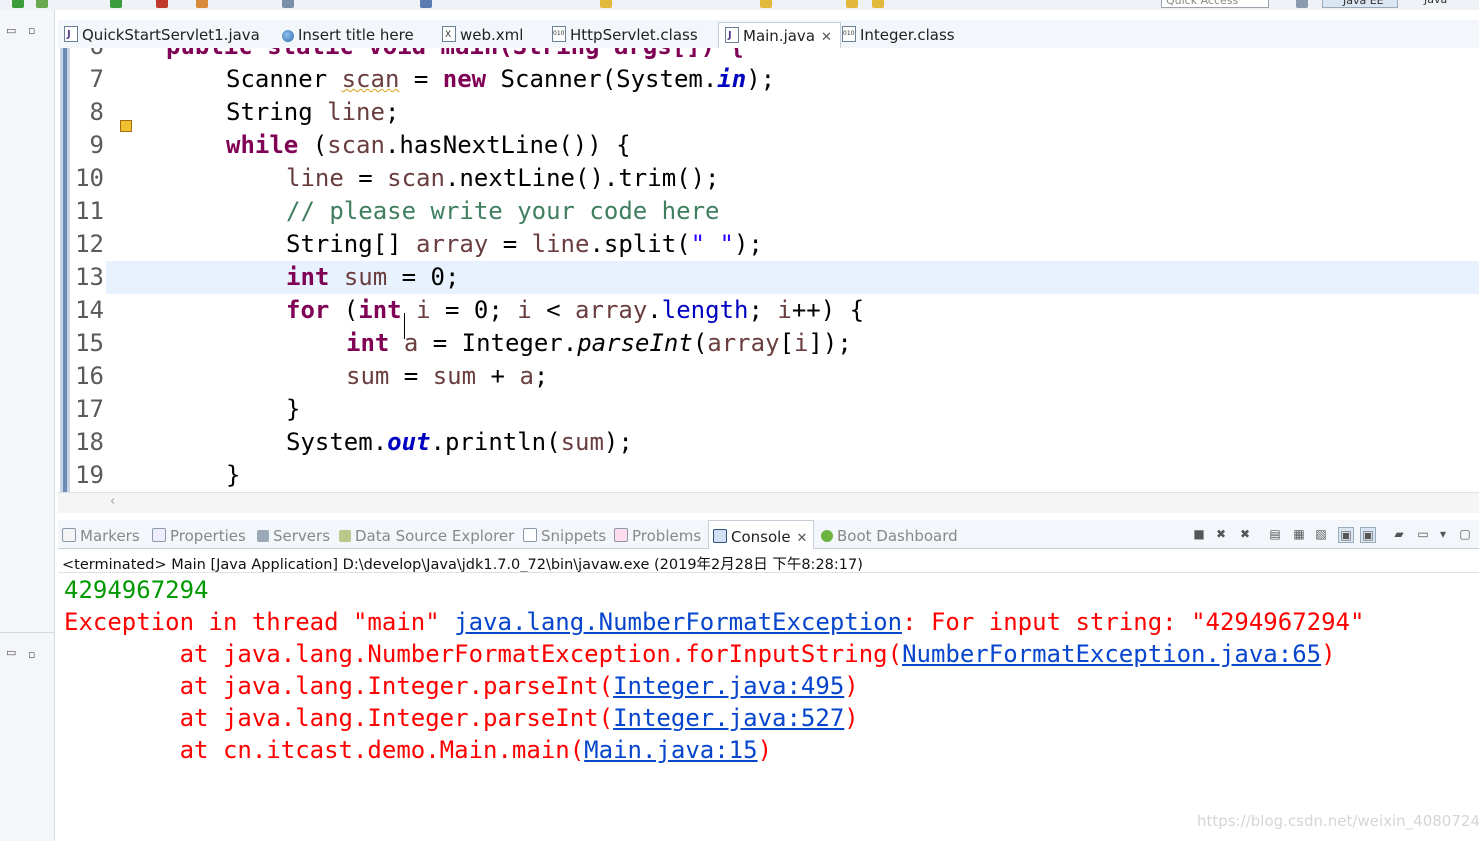 This screenshot has height=841, width=1479. What do you see at coordinates (574, 536) in the screenshot?
I see `tab-label: Snippets` at bounding box center [574, 536].